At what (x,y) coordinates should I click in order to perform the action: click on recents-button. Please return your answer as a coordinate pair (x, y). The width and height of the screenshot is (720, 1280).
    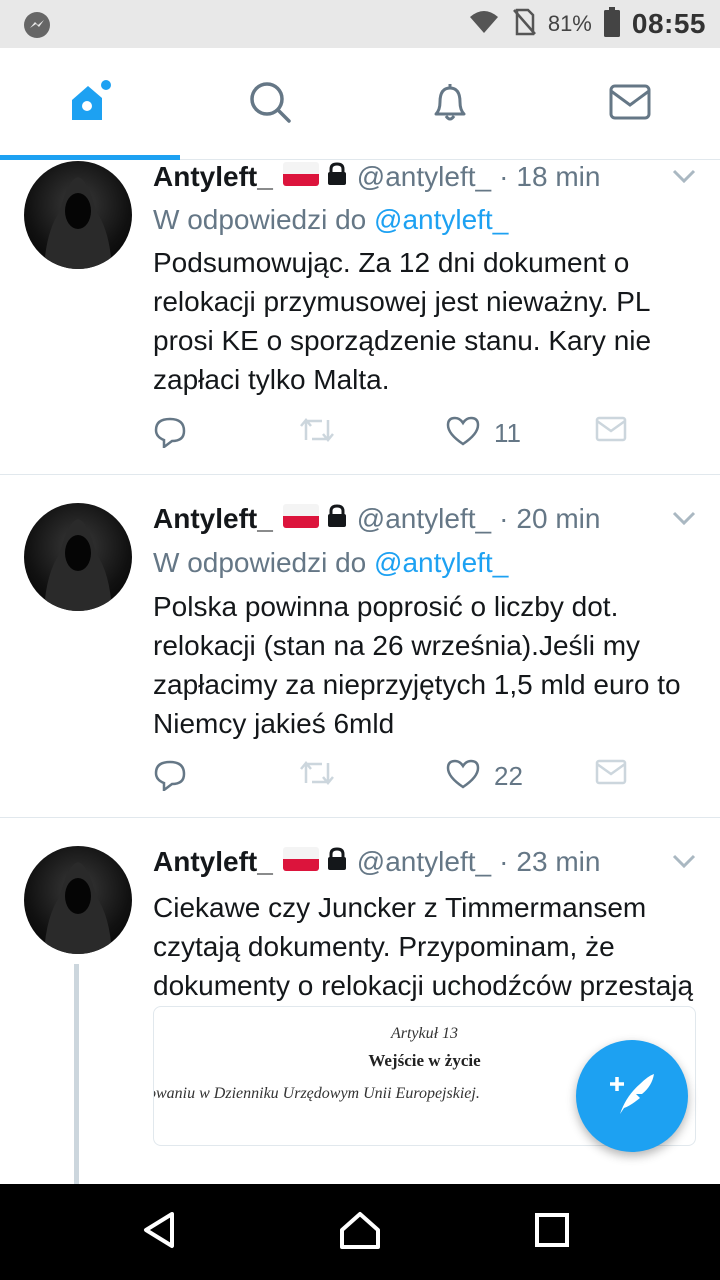
    Looking at the image, I should click on (552, 1232).